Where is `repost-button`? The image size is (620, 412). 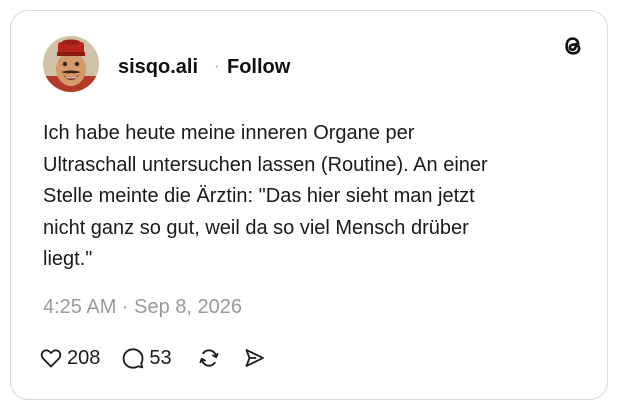 repost-button is located at coordinates (209, 358).